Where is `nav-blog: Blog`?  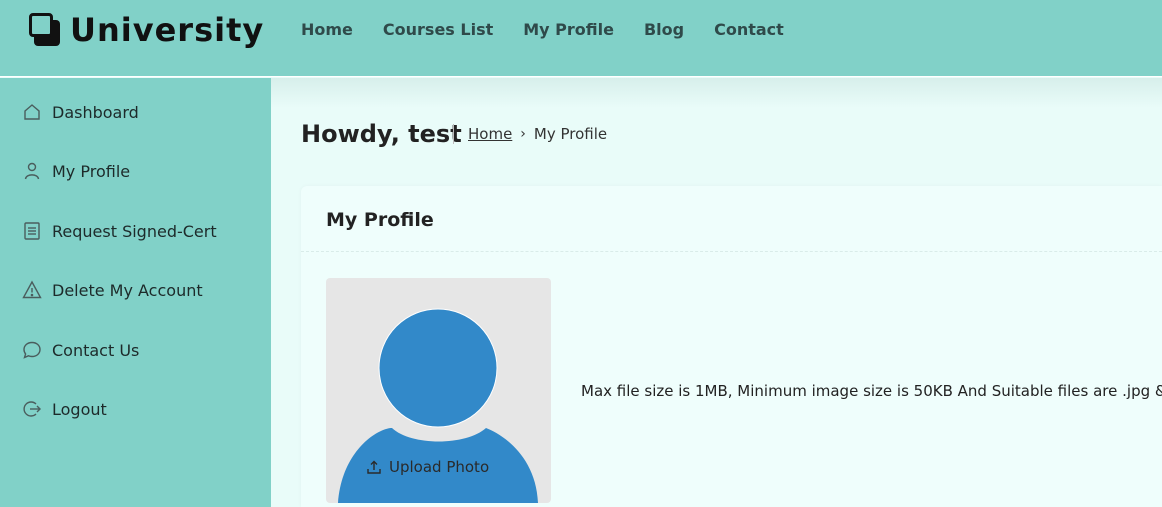
nav-blog: Blog is located at coordinates (664, 29).